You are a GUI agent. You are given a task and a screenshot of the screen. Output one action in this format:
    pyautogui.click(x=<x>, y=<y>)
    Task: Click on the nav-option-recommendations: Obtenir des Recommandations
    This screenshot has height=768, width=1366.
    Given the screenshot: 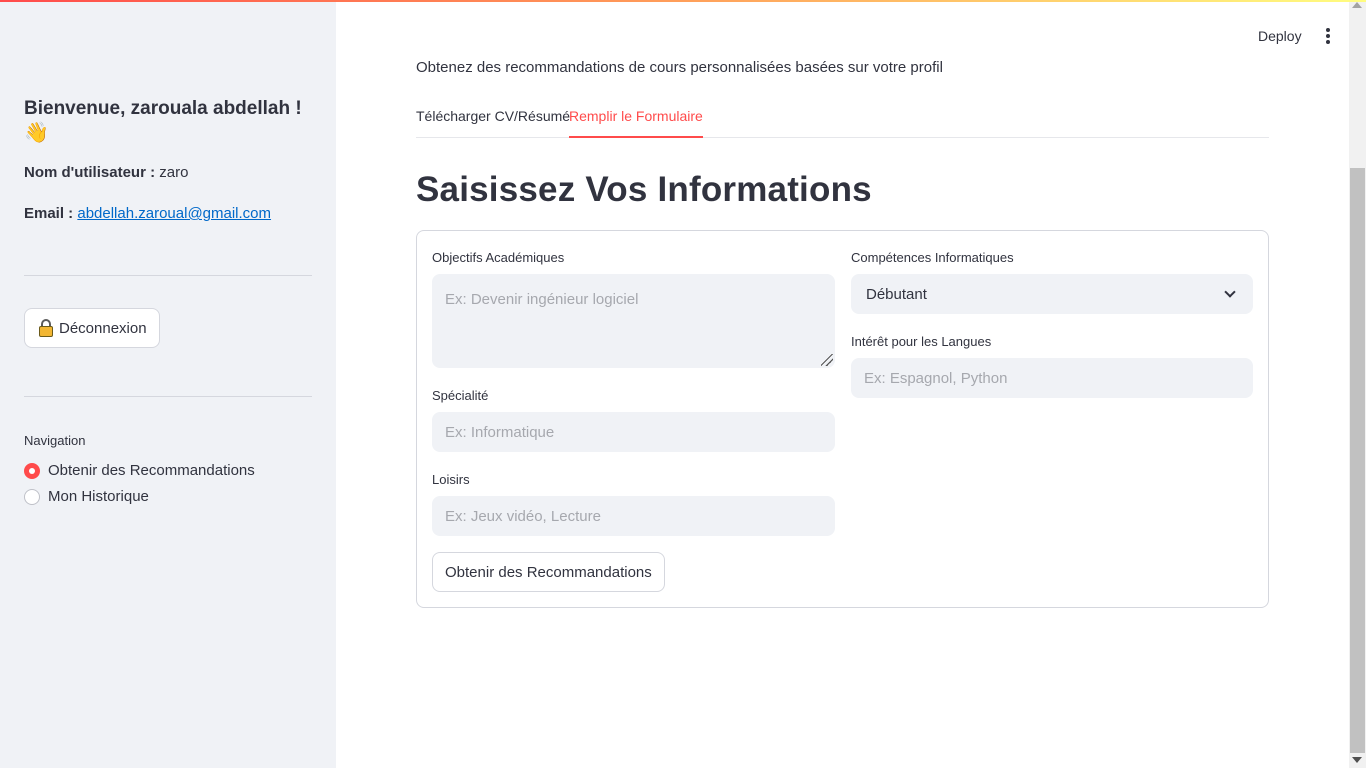 What is the action you would take?
    pyautogui.click(x=139, y=470)
    